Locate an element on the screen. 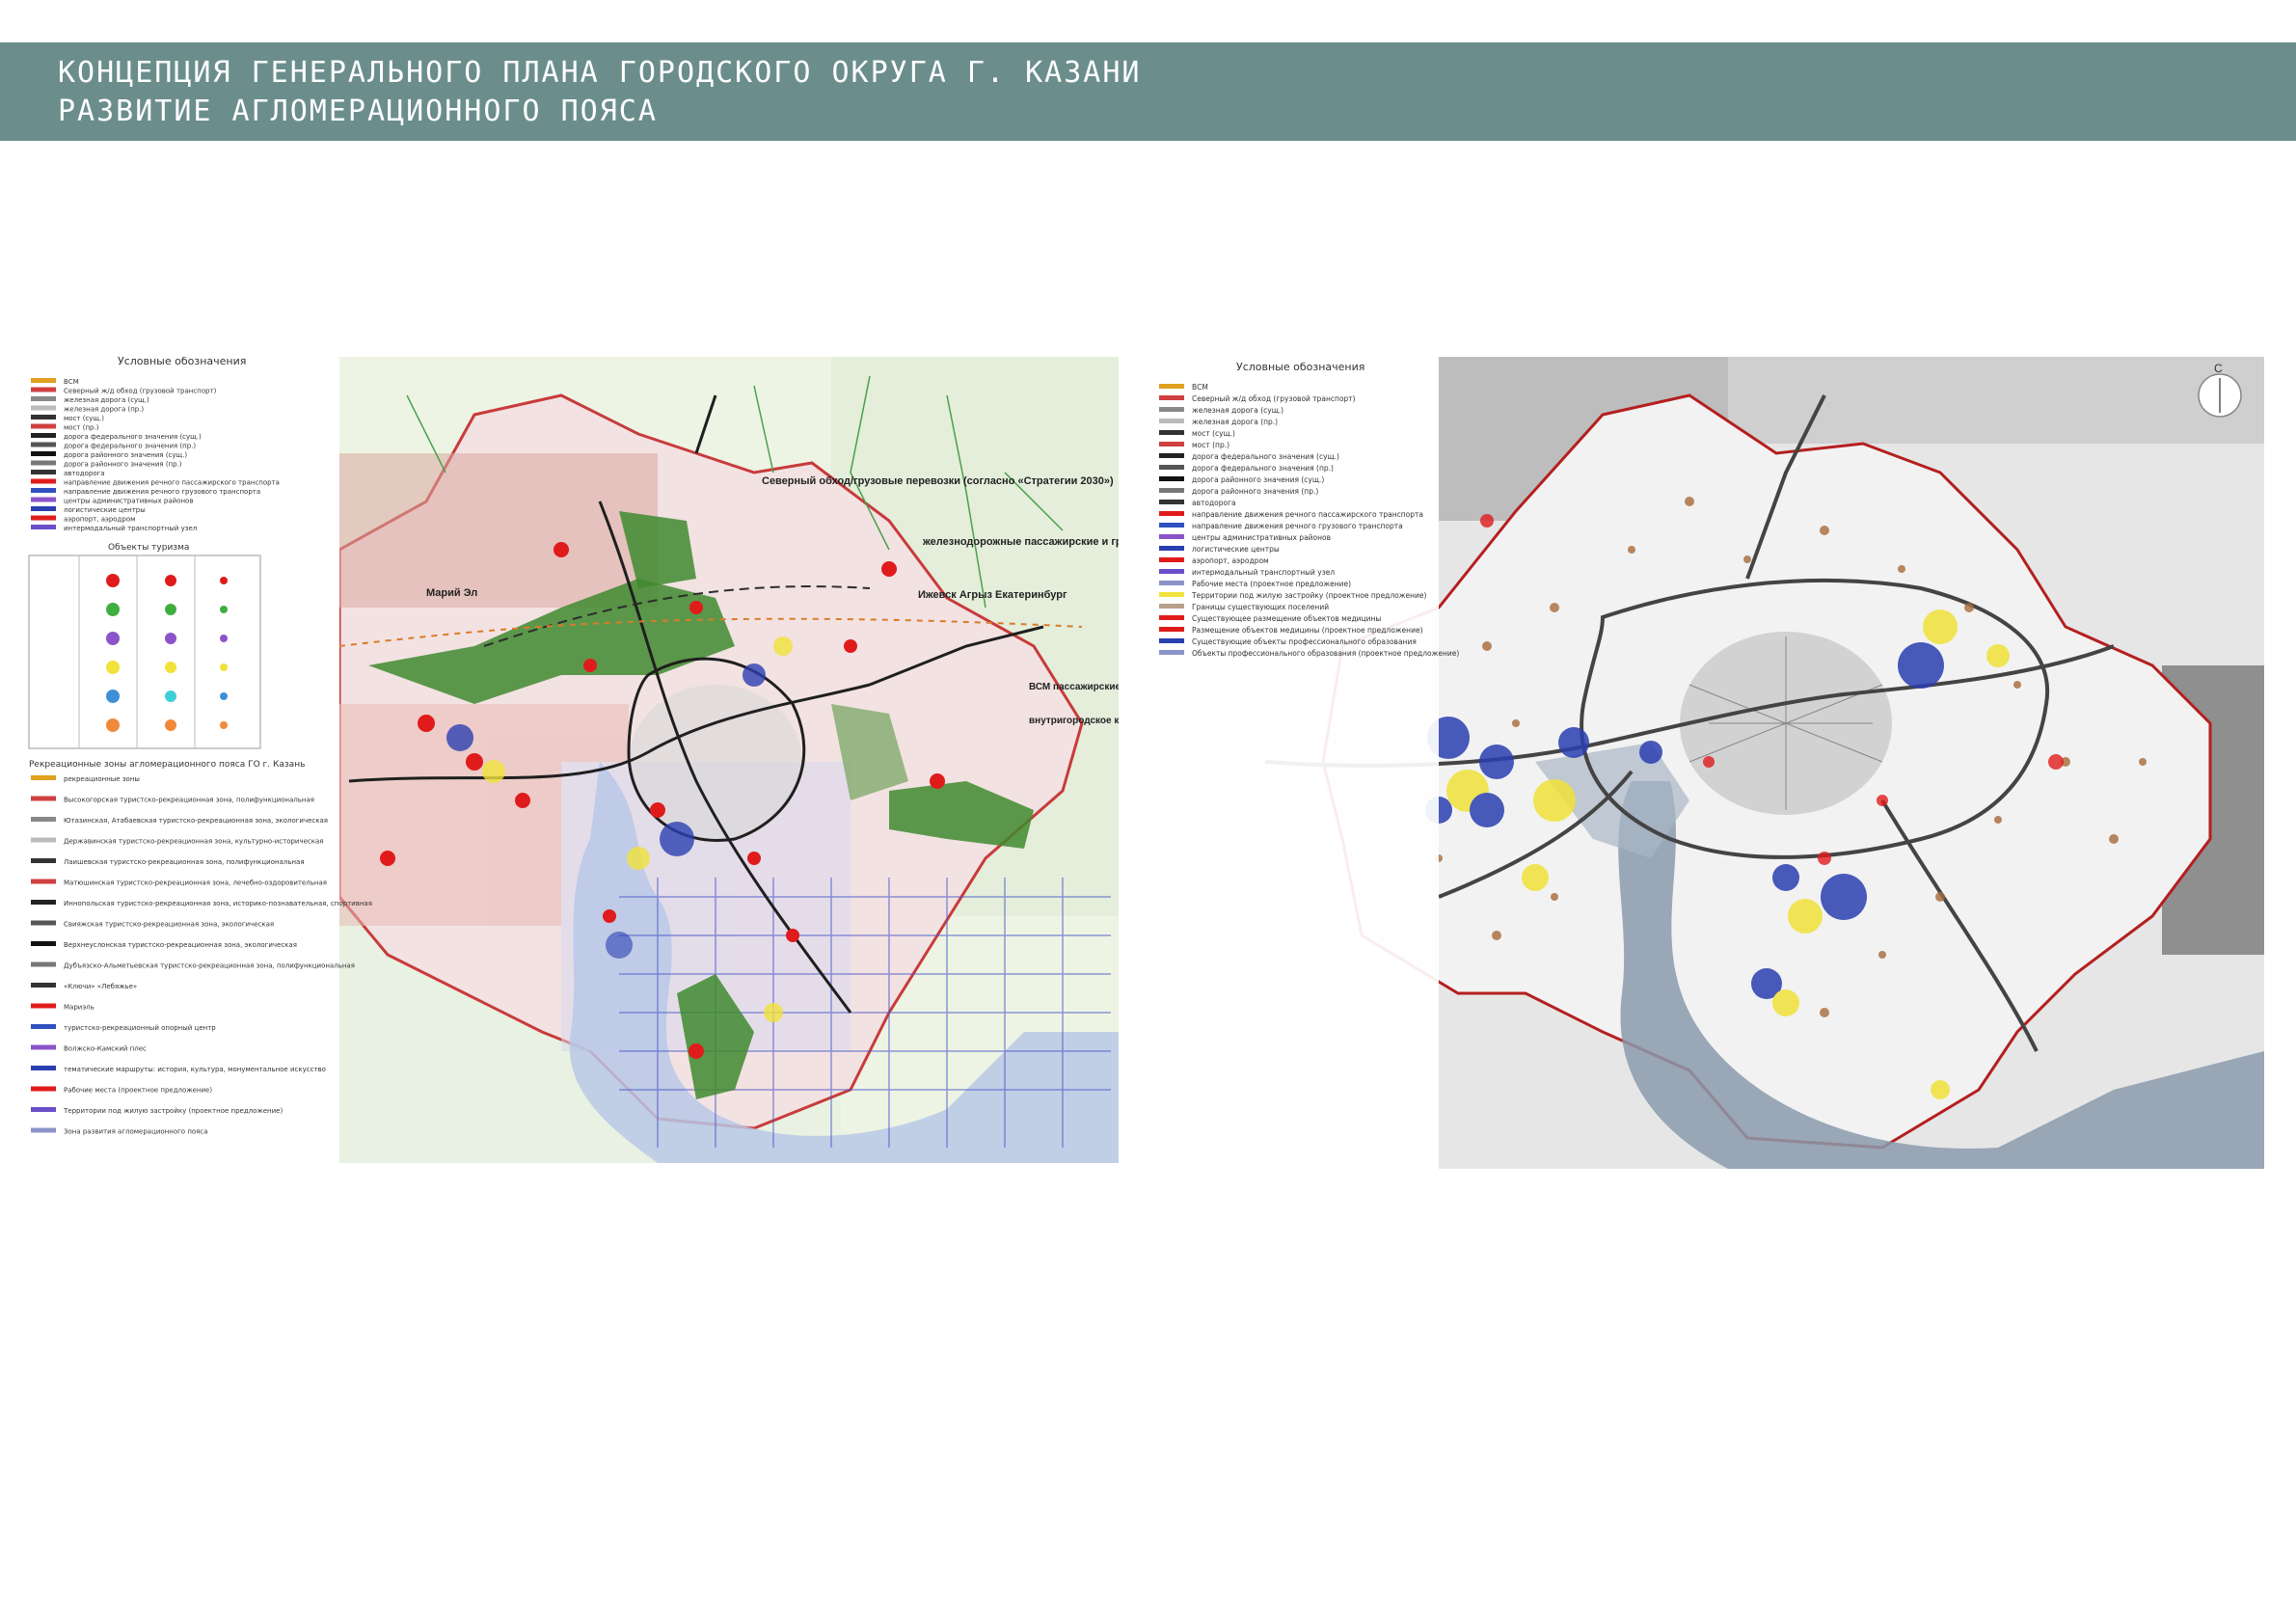  left-legend-item-label: ВСМ is located at coordinates (71, 382).